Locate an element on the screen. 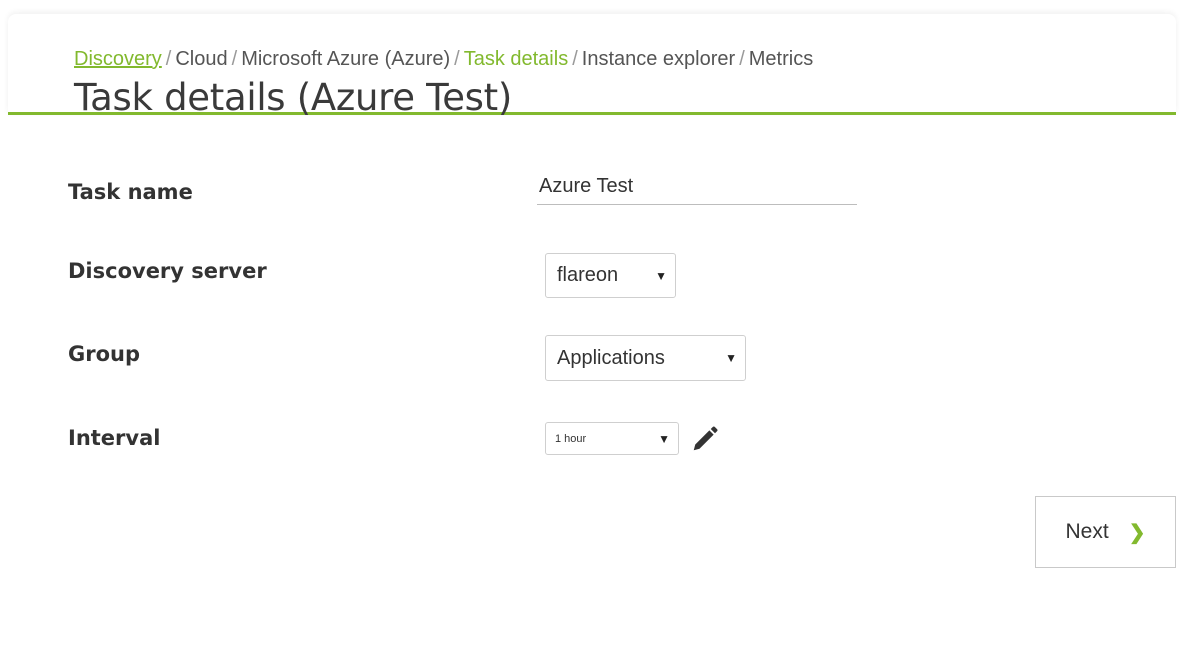 The image size is (1203, 666). chevron-right-icon: ❯ is located at coordinates (1137, 532).